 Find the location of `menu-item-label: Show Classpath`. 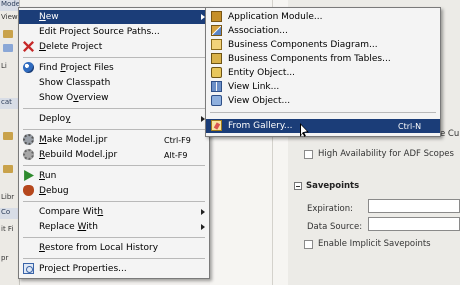

menu-item-label: Show Classpath is located at coordinates (75, 83).